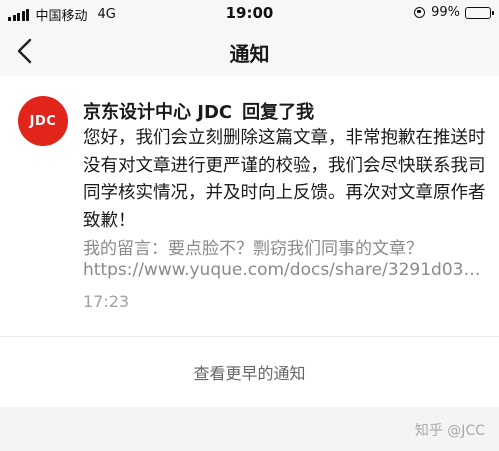 The image size is (499, 451). I want to click on status-right: 99%, so click(454, 12).